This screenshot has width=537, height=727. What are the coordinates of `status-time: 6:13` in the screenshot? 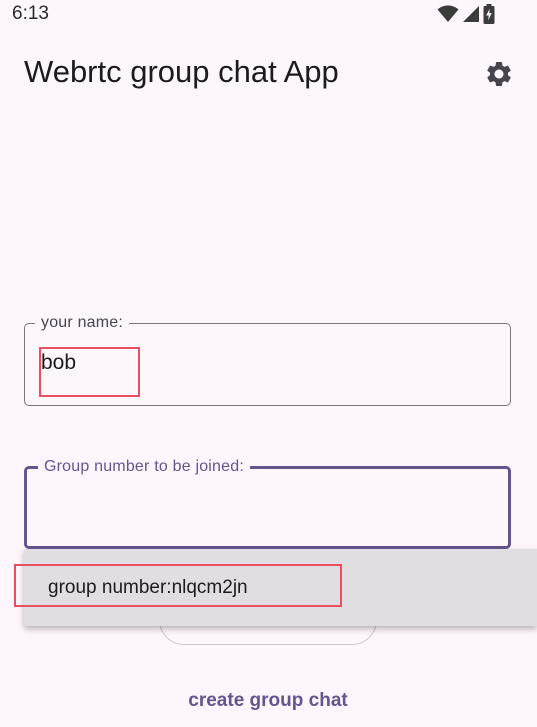 It's located at (30, 13).